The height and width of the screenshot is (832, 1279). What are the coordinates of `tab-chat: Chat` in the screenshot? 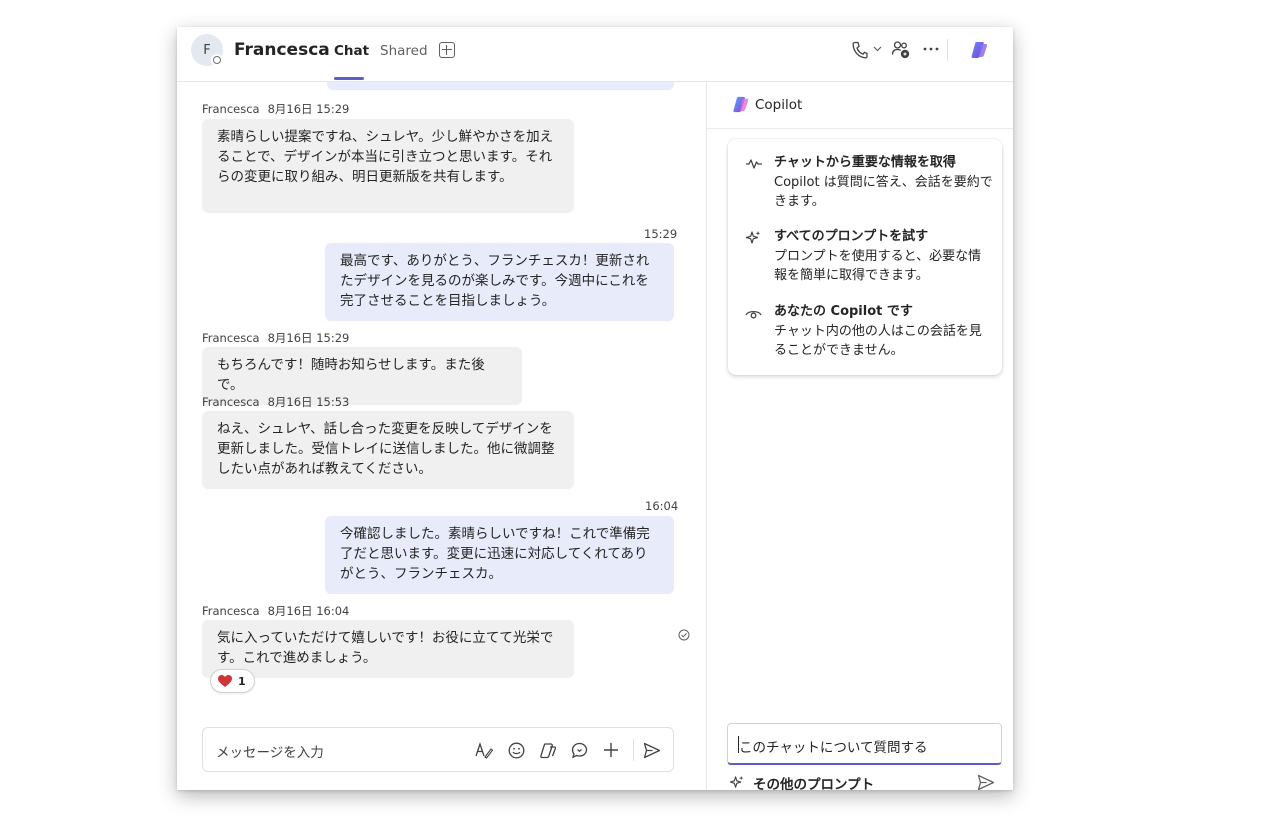 It's located at (351, 51).